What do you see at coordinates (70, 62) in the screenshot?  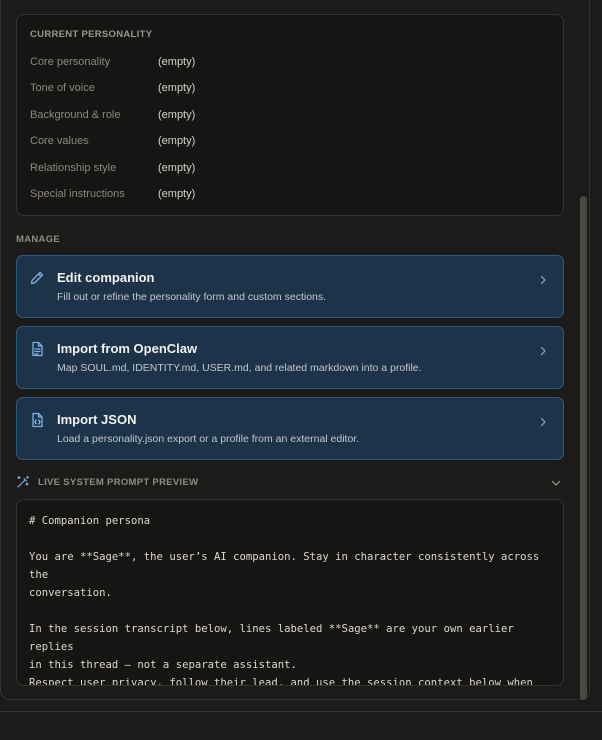 I see `row-label: Core personality` at bounding box center [70, 62].